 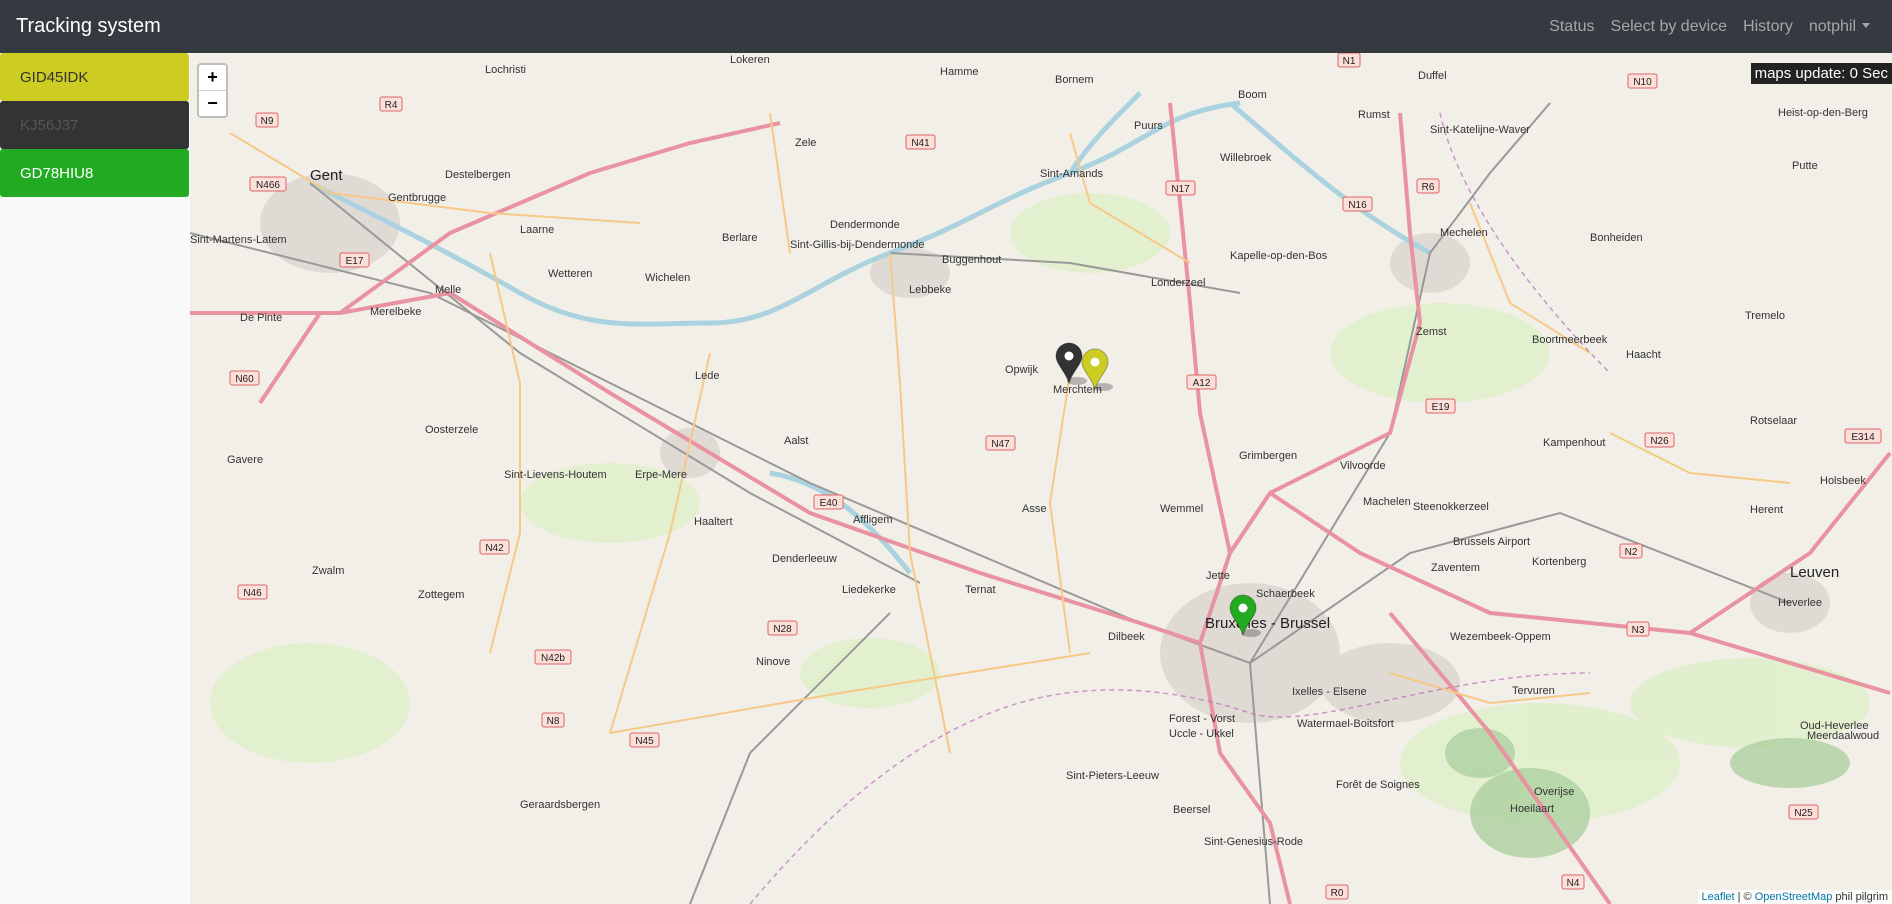 I want to click on nav-select-by-device: Select by device, so click(x=1669, y=27).